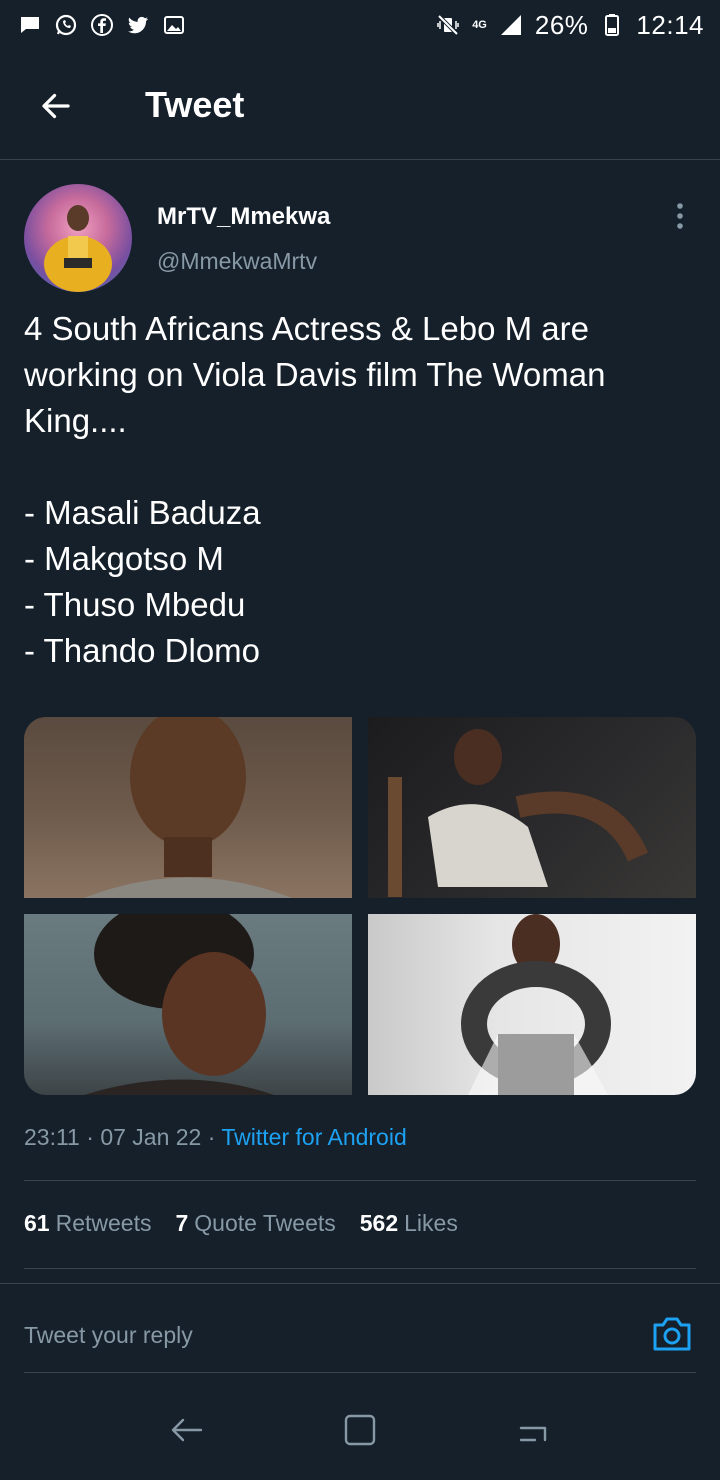 This screenshot has height=1480, width=720. What do you see at coordinates (66, 25) in the screenshot?
I see `whatsapp-icon` at bounding box center [66, 25].